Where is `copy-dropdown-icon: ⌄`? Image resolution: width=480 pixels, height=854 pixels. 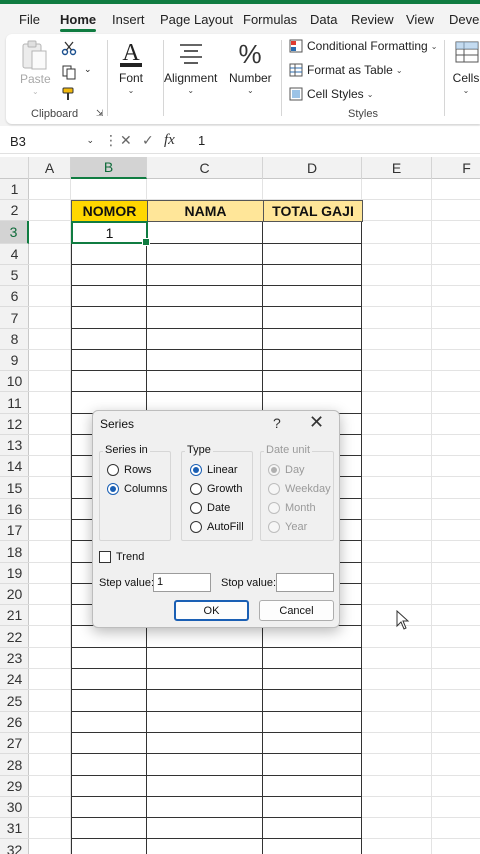 copy-dropdown-icon: ⌄ is located at coordinates (88, 69).